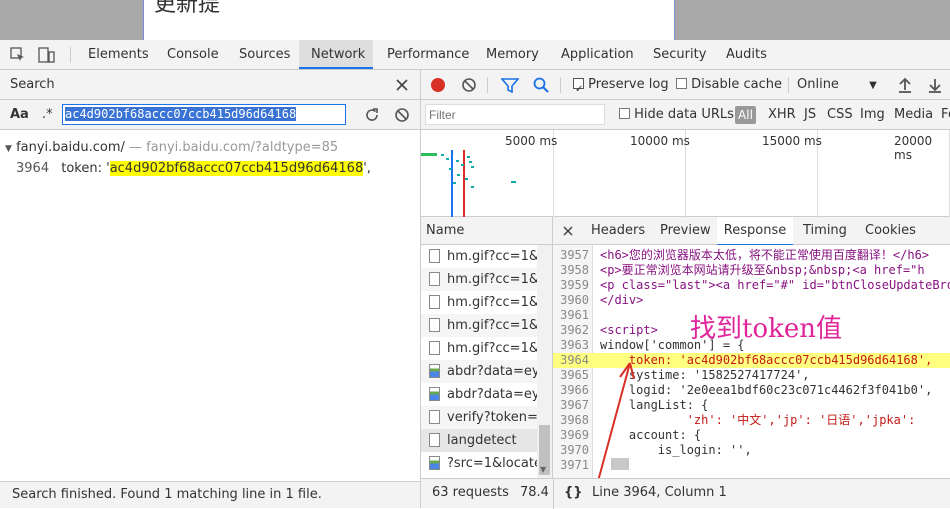  What do you see at coordinates (492, 371) in the screenshot?
I see `request-name: abdr?data=eyJk` at bounding box center [492, 371].